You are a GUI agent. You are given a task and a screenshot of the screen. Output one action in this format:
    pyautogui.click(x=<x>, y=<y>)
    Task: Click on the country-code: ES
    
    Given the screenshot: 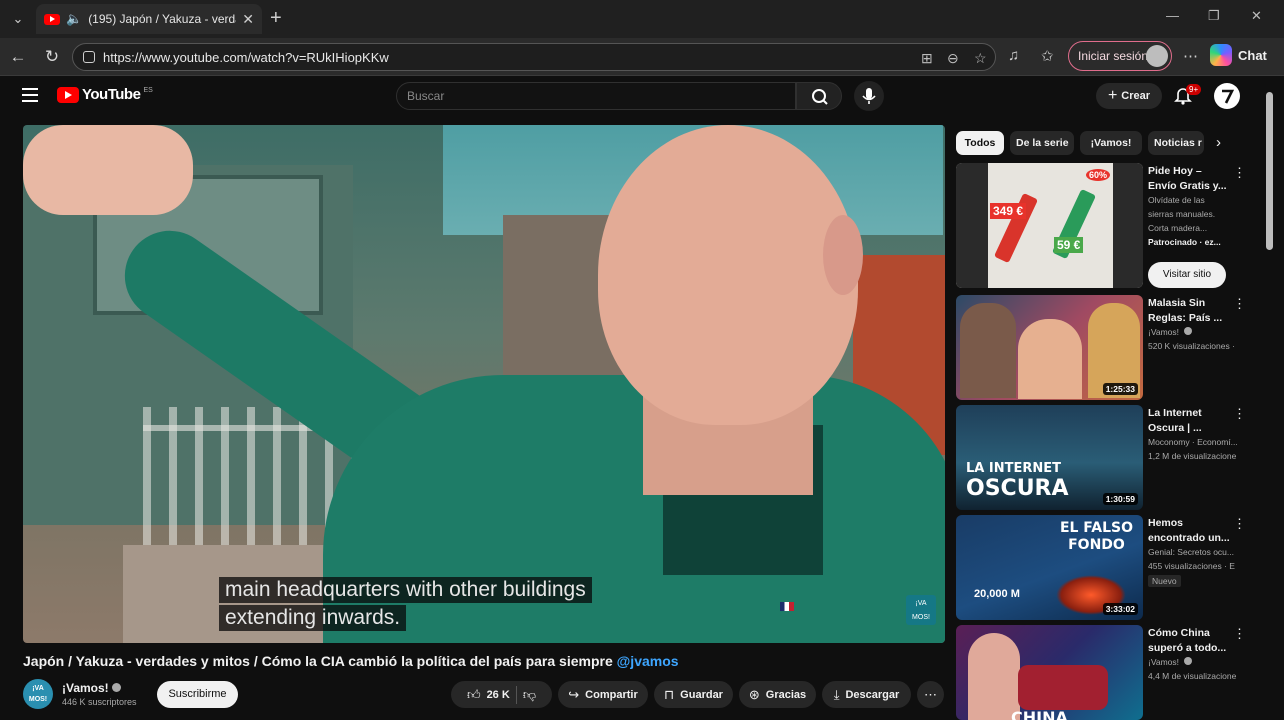 What is the action you would take?
    pyautogui.click(x=148, y=90)
    